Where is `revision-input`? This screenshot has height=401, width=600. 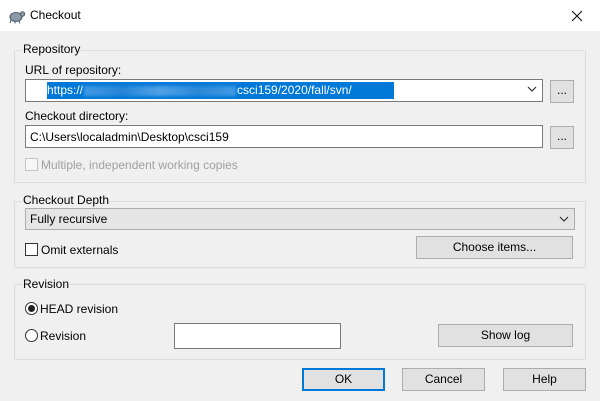
revision-input is located at coordinates (257, 336).